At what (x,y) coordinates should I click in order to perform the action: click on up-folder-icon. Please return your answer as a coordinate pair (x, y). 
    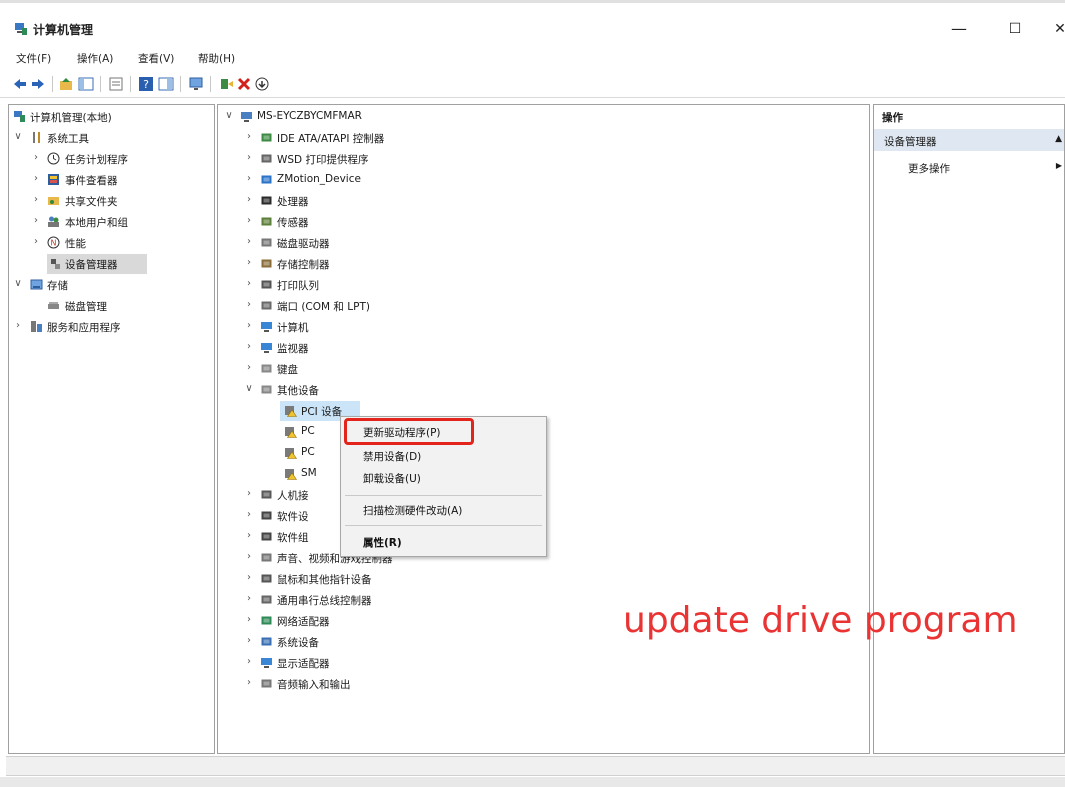
    Looking at the image, I should click on (66, 84).